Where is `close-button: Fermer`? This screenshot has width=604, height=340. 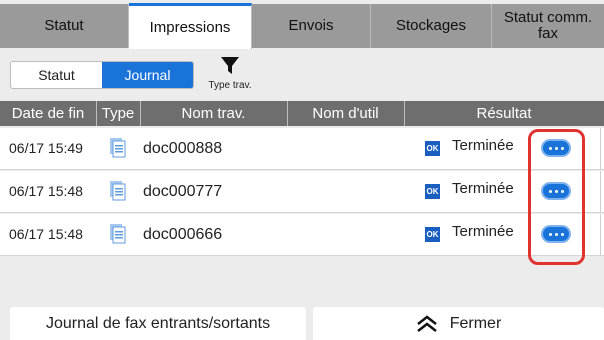
close-button: Fermer is located at coordinates (458, 323).